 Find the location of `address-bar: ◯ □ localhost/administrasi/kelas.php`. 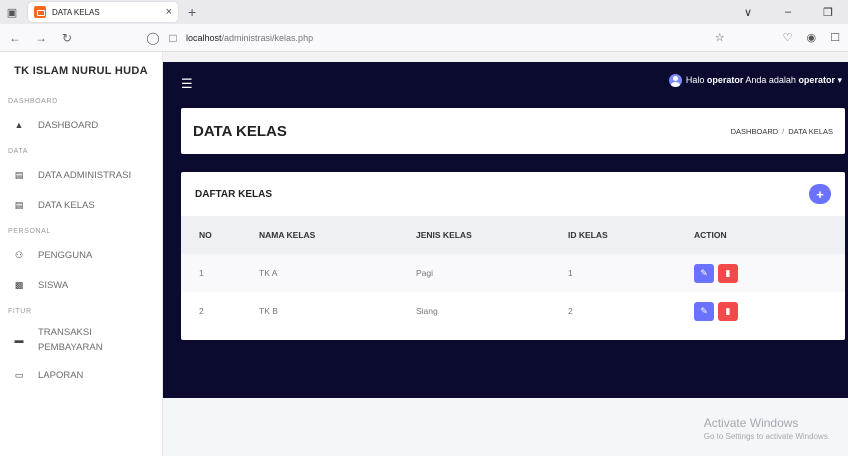

address-bar: ◯ □ localhost/administrasi/kelas.php is located at coordinates (424, 38).